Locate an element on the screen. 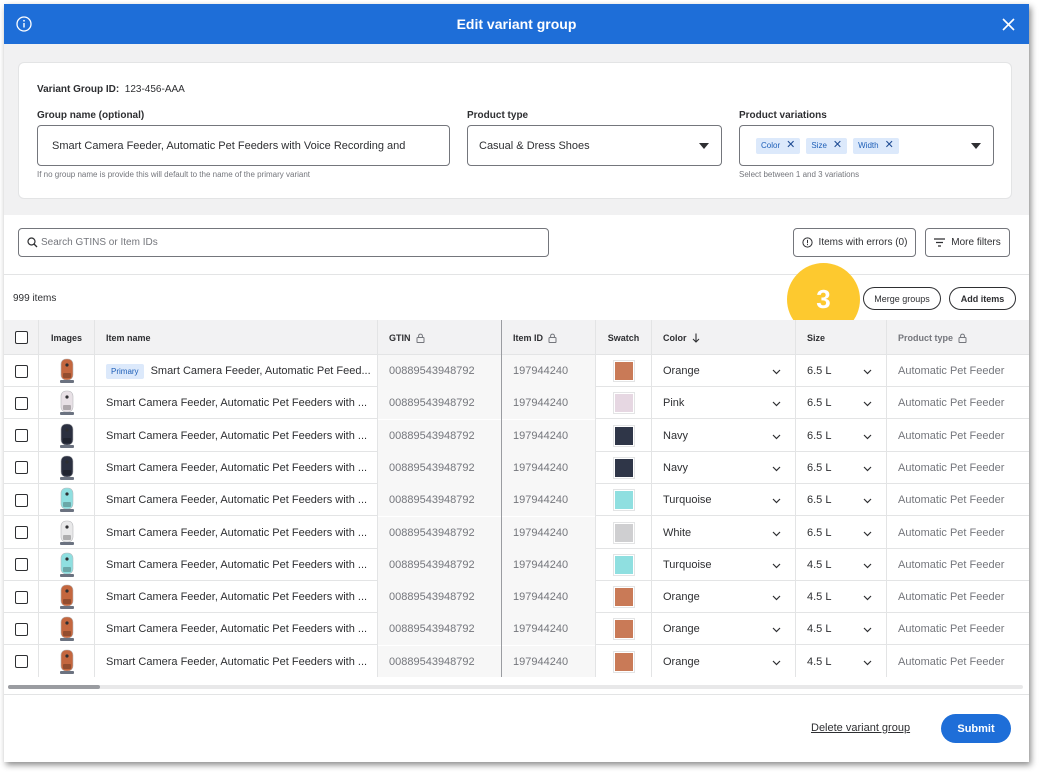 The height and width of the screenshot is (772, 1041). select-all-cell is located at coordinates (21, 337).